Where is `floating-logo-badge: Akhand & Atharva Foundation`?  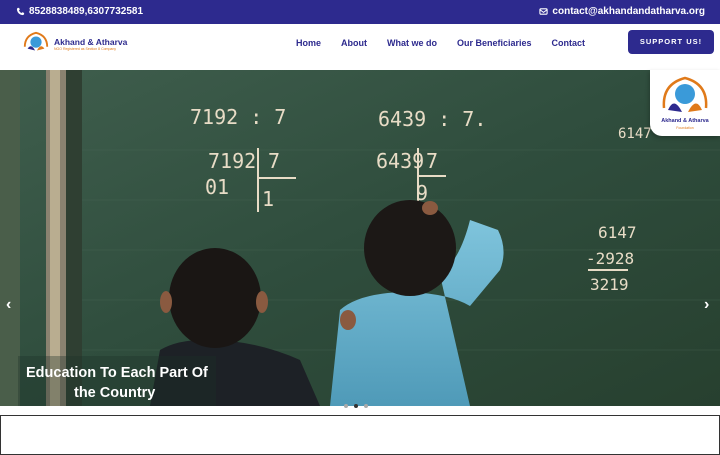
floating-logo-badge: Akhand & Atharva Foundation is located at coordinates (685, 103).